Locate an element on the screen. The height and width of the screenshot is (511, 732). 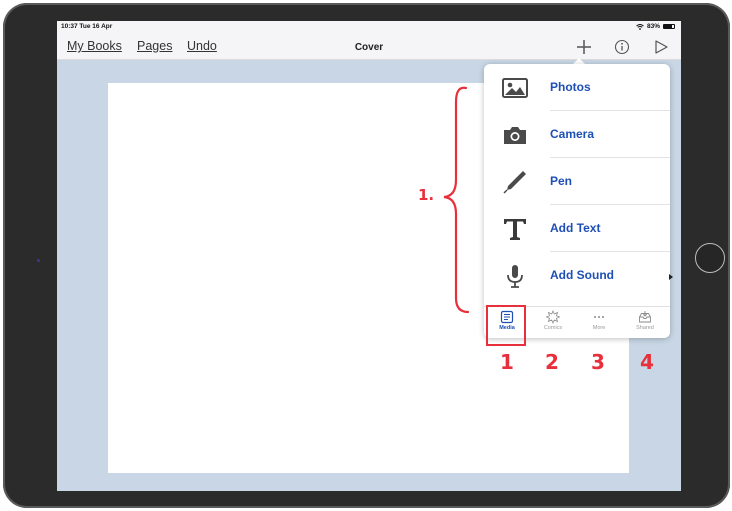
annotation-bracket-label: 1. is located at coordinates (426, 195).